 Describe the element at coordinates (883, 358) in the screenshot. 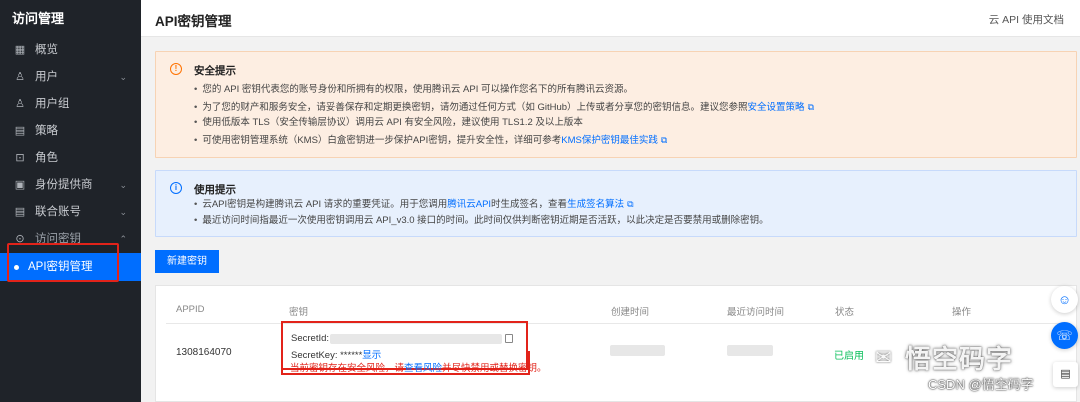

I see `wechat-icon: ✉` at that location.